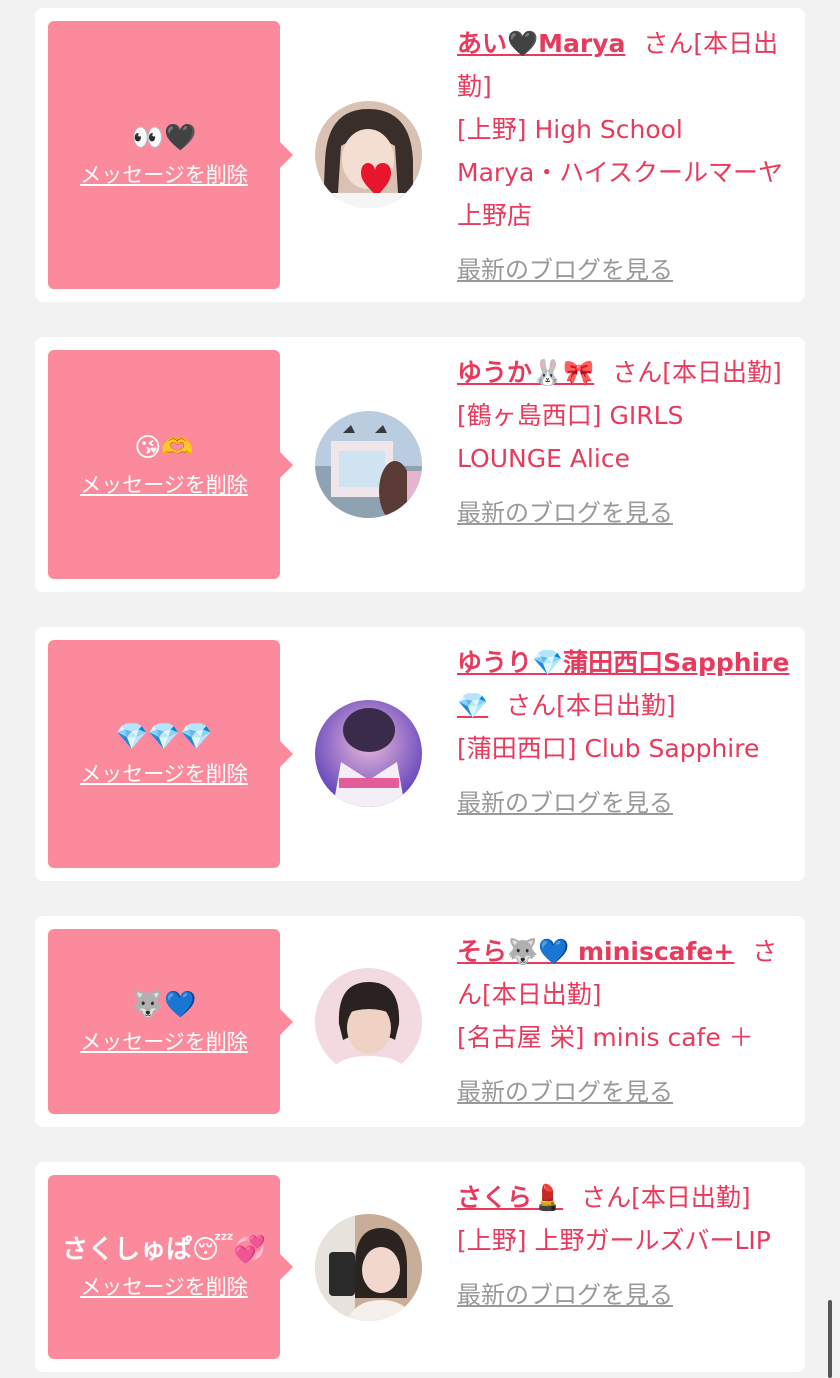 This screenshot has width=840, height=1378. What do you see at coordinates (525, 372) in the screenshot?
I see `cast-name-link: ゆうか🐰🎀` at bounding box center [525, 372].